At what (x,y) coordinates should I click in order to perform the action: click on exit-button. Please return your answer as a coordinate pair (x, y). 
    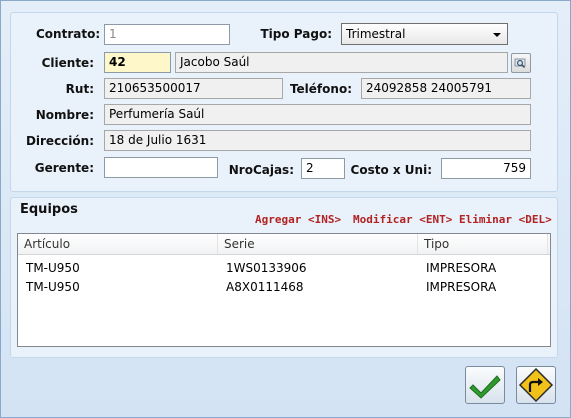
    Looking at the image, I should click on (536, 385).